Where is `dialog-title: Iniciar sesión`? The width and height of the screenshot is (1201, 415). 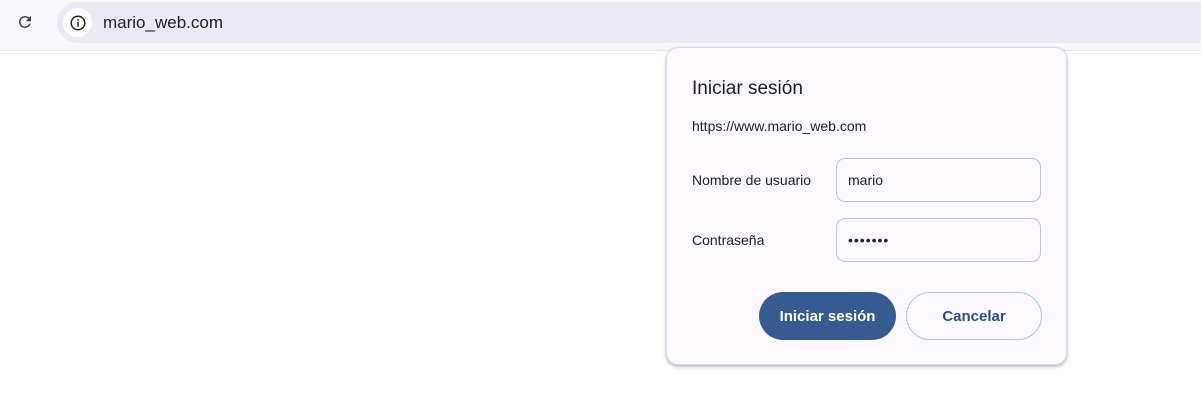 dialog-title: Iniciar sesión is located at coordinates (747, 88).